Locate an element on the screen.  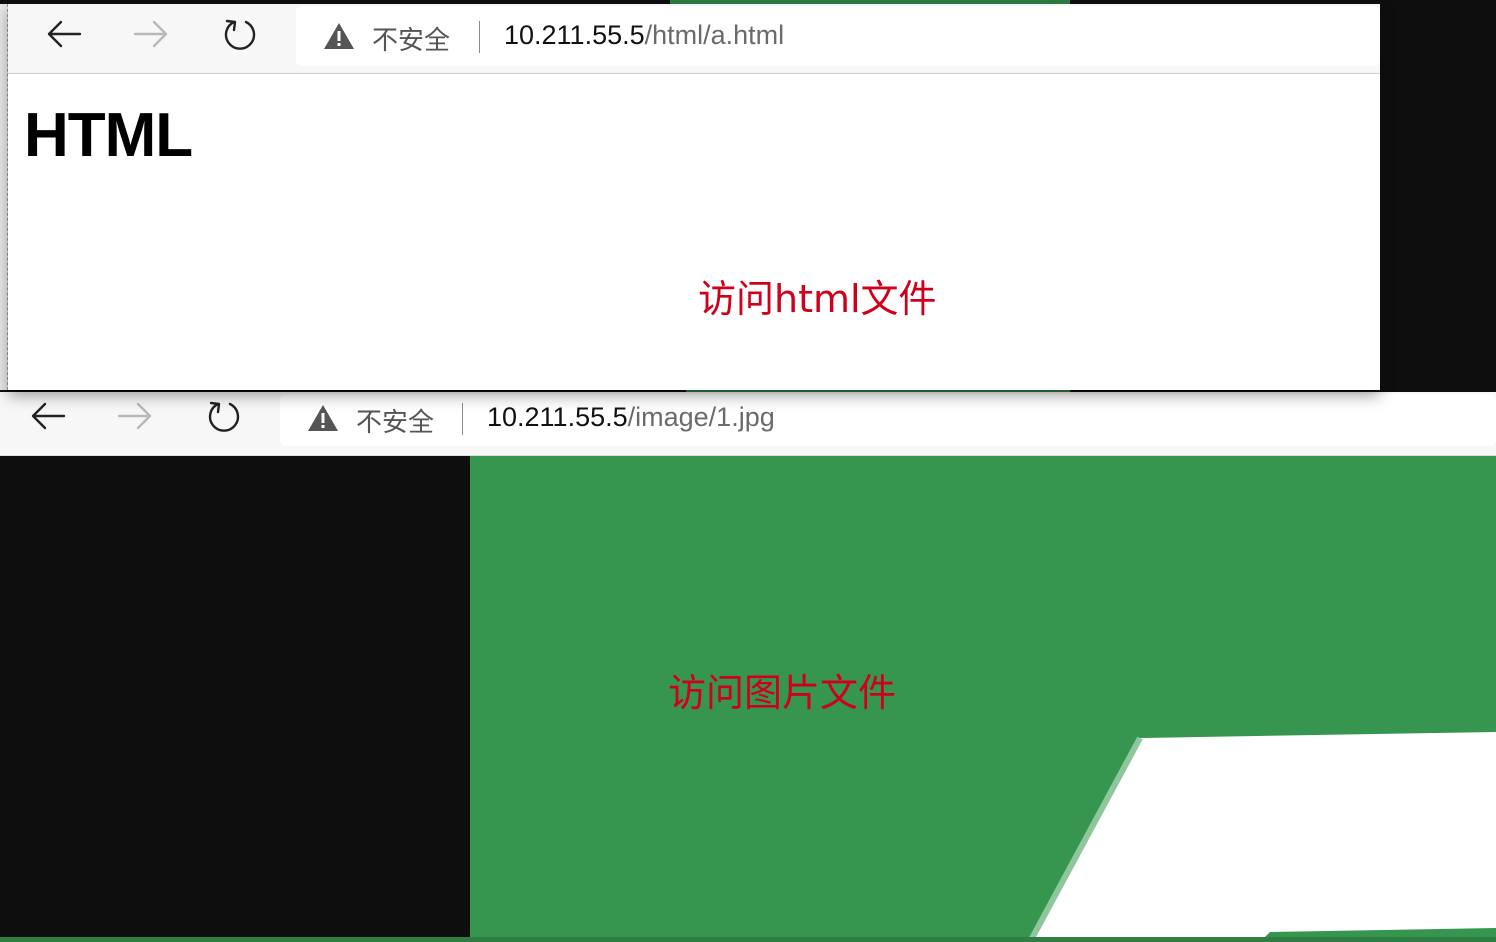
browser-toolbar: 不安全 10.211.55.5/html/a.html is located at coordinates (694, 39).